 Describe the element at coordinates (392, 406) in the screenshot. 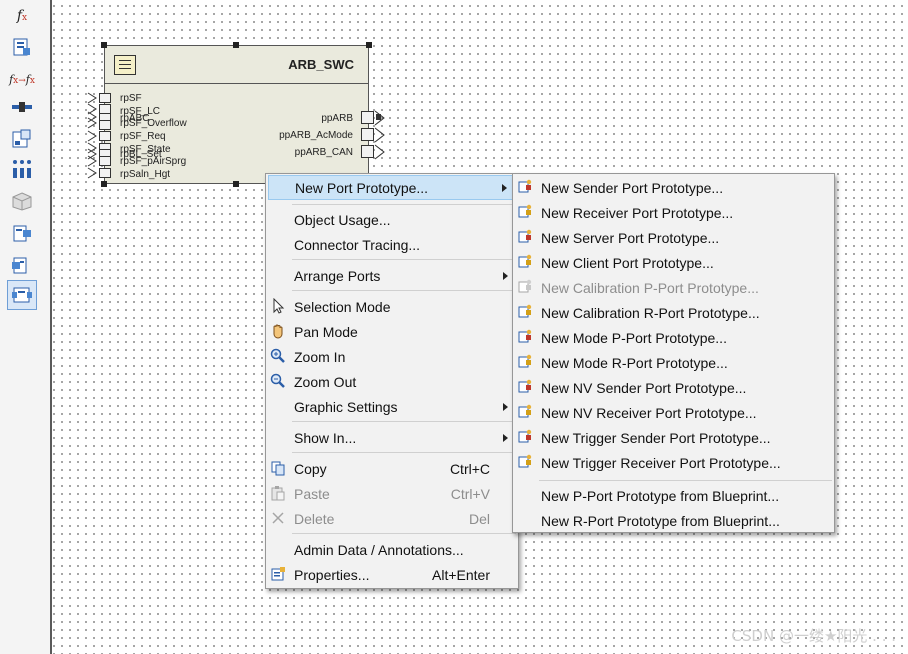

I see `menu-item-graphic-settings: Graphic Settings` at that location.